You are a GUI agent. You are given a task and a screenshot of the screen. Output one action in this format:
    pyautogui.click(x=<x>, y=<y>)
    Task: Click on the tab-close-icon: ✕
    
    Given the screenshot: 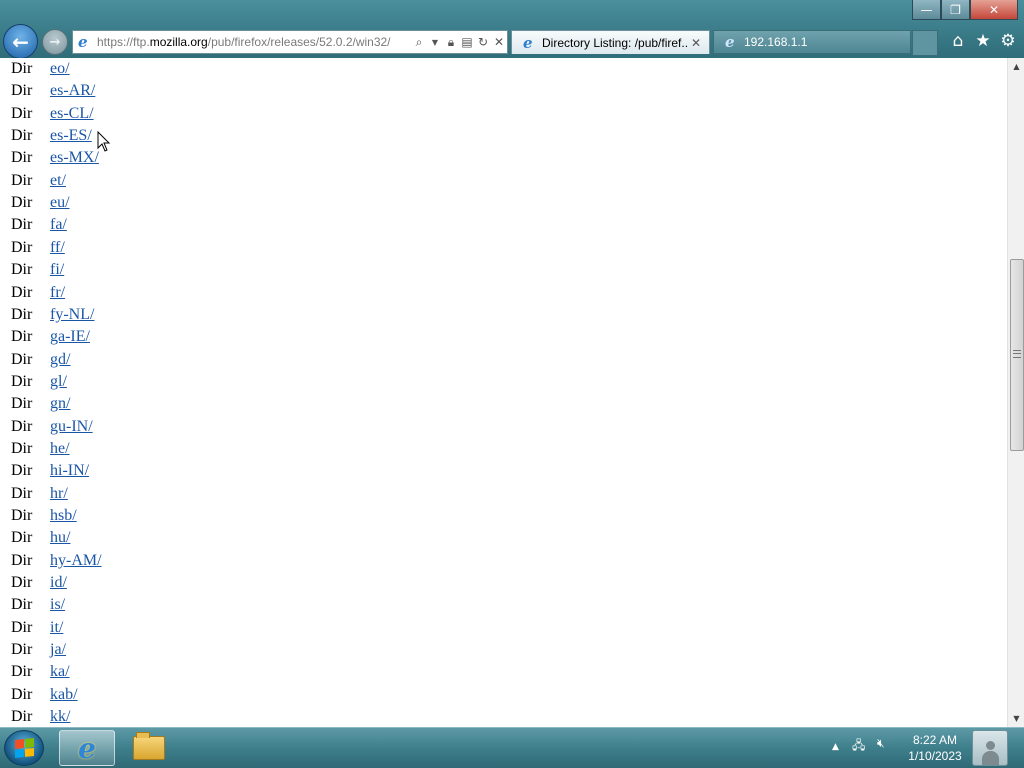 What is the action you would take?
    pyautogui.click(x=696, y=43)
    